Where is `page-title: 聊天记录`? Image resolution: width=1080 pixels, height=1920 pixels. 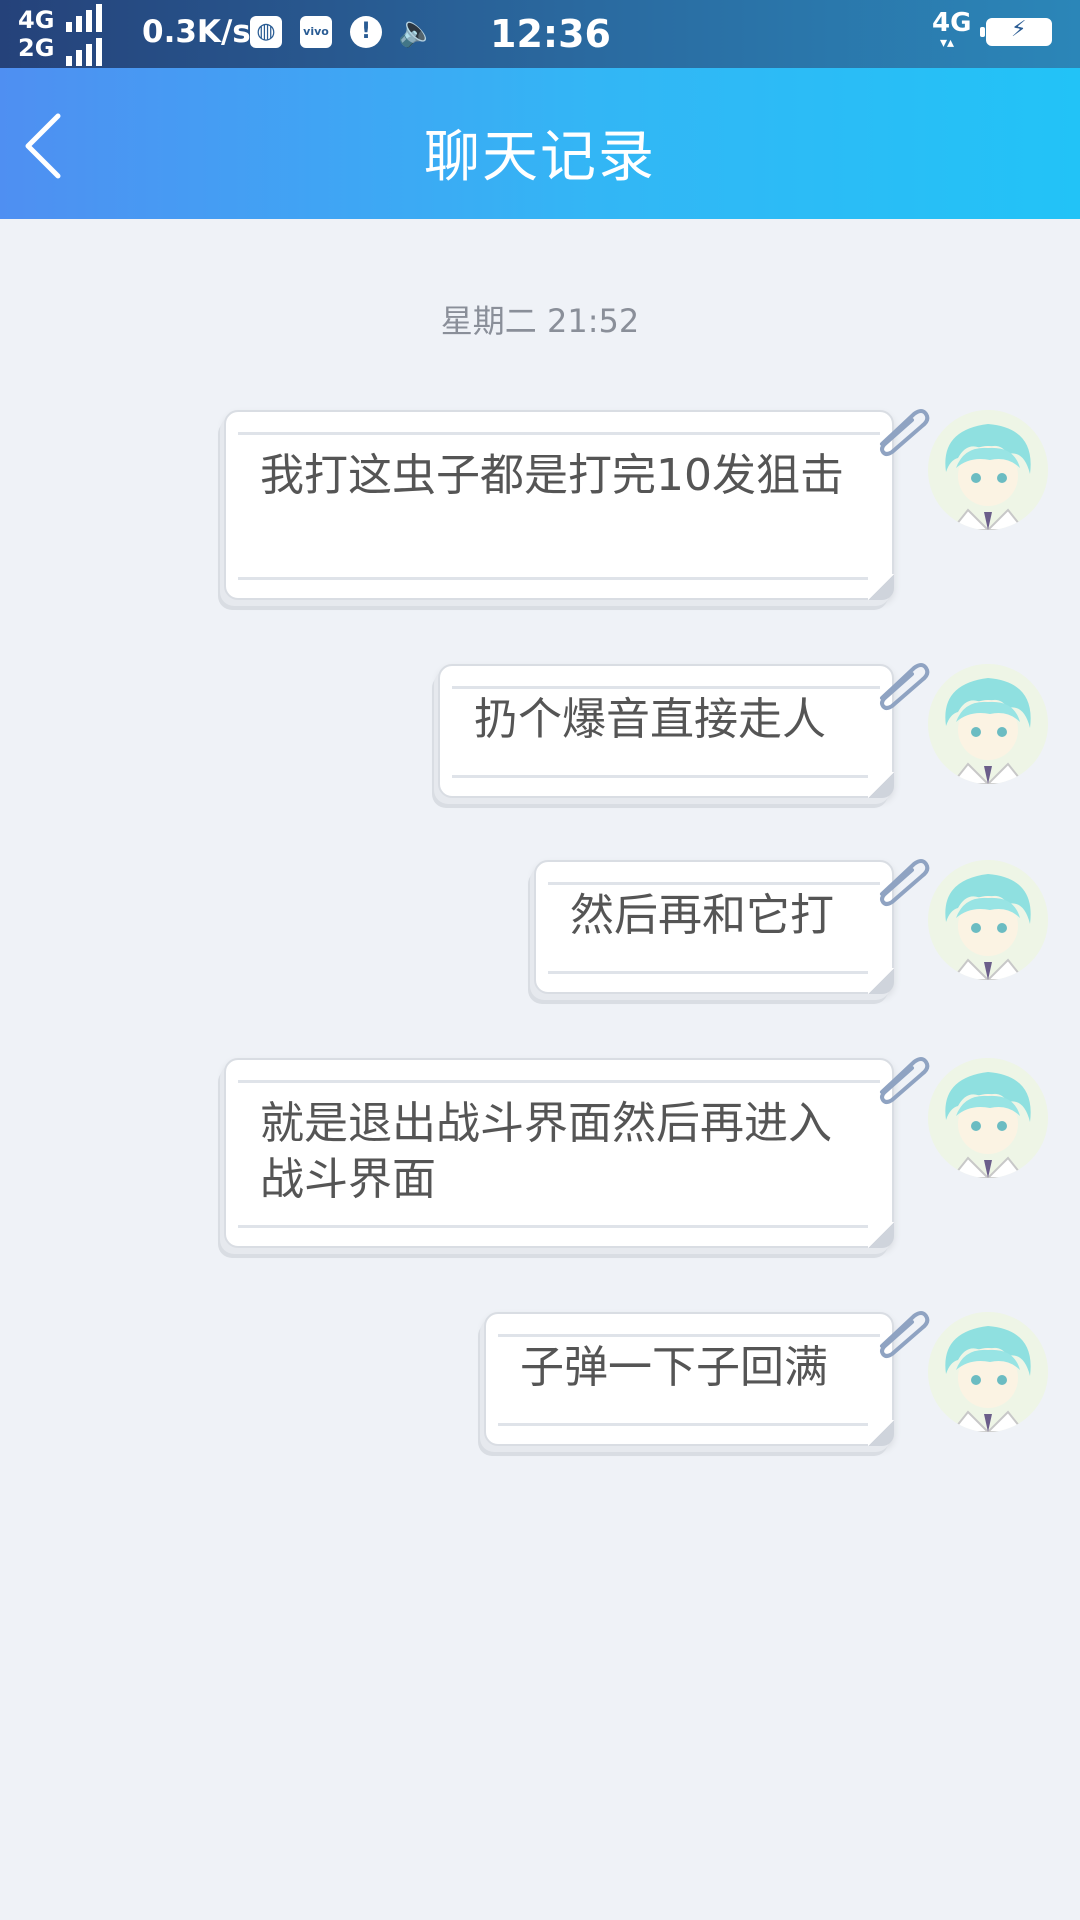 page-title: 聊天记录 is located at coordinates (540, 157).